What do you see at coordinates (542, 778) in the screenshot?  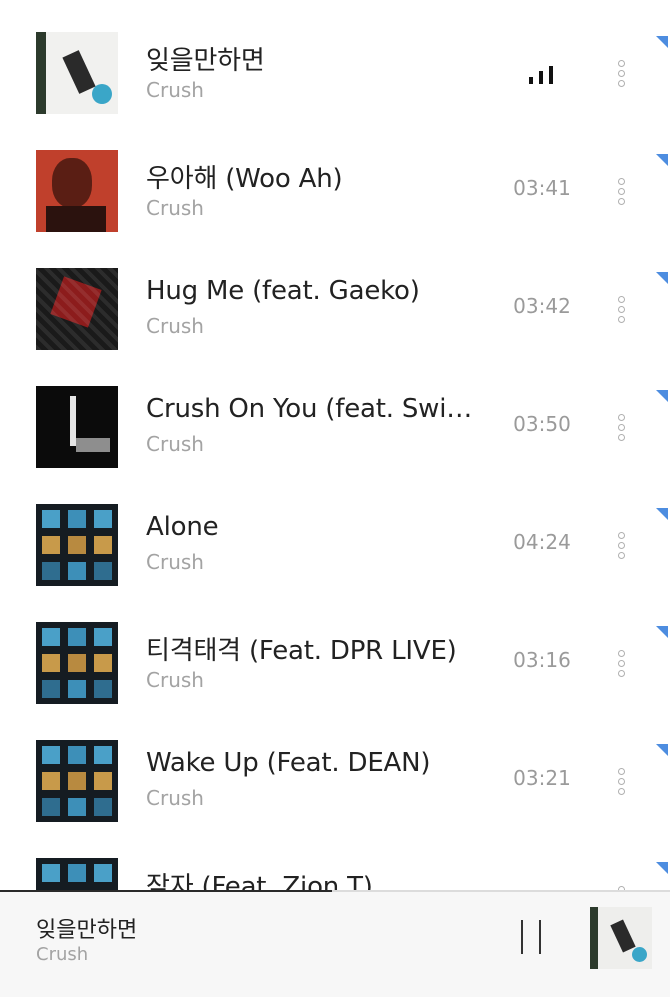 I see `track-duration: 03:21` at bounding box center [542, 778].